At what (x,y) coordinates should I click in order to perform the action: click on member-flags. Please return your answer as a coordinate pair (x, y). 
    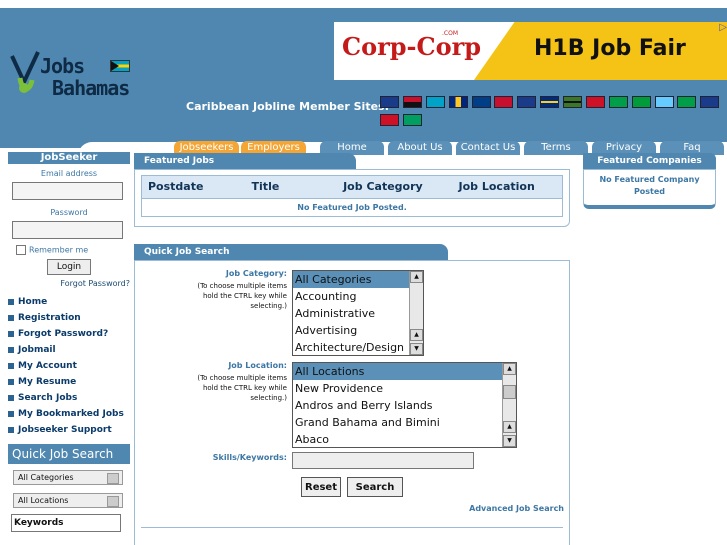
    Looking at the image, I should click on (553, 114).